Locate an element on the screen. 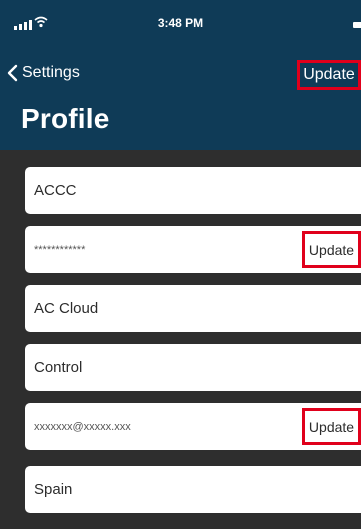  company-field: AC Cloud is located at coordinates (193, 308).